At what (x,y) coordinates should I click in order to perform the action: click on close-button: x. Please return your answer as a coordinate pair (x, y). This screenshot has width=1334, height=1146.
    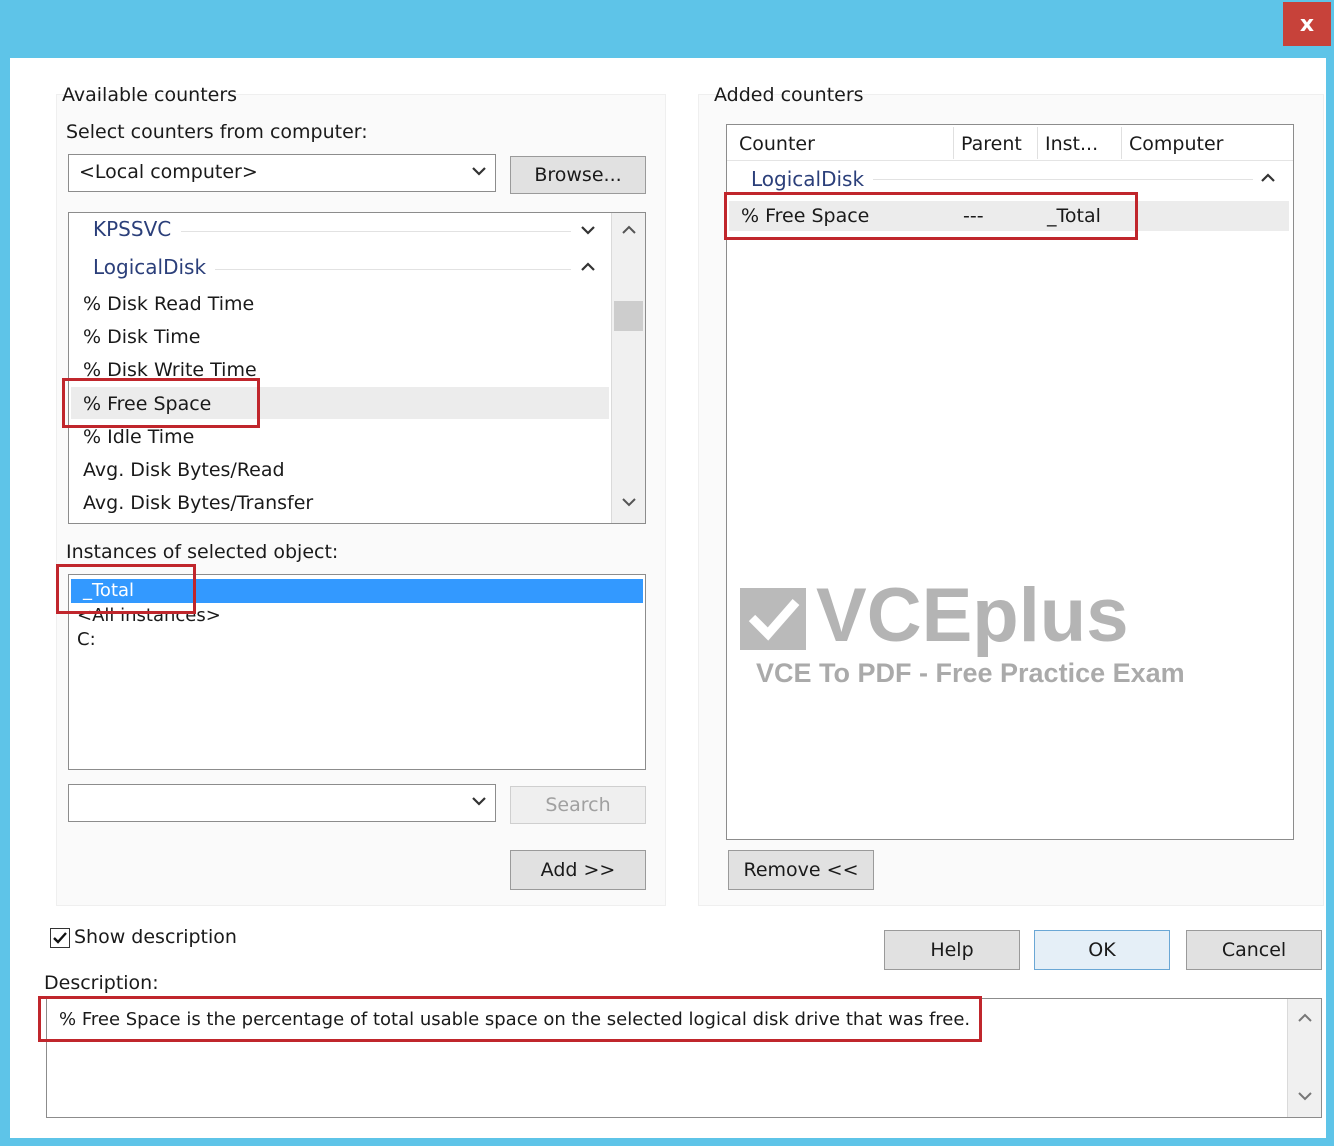
    Looking at the image, I should click on (1307, 24).